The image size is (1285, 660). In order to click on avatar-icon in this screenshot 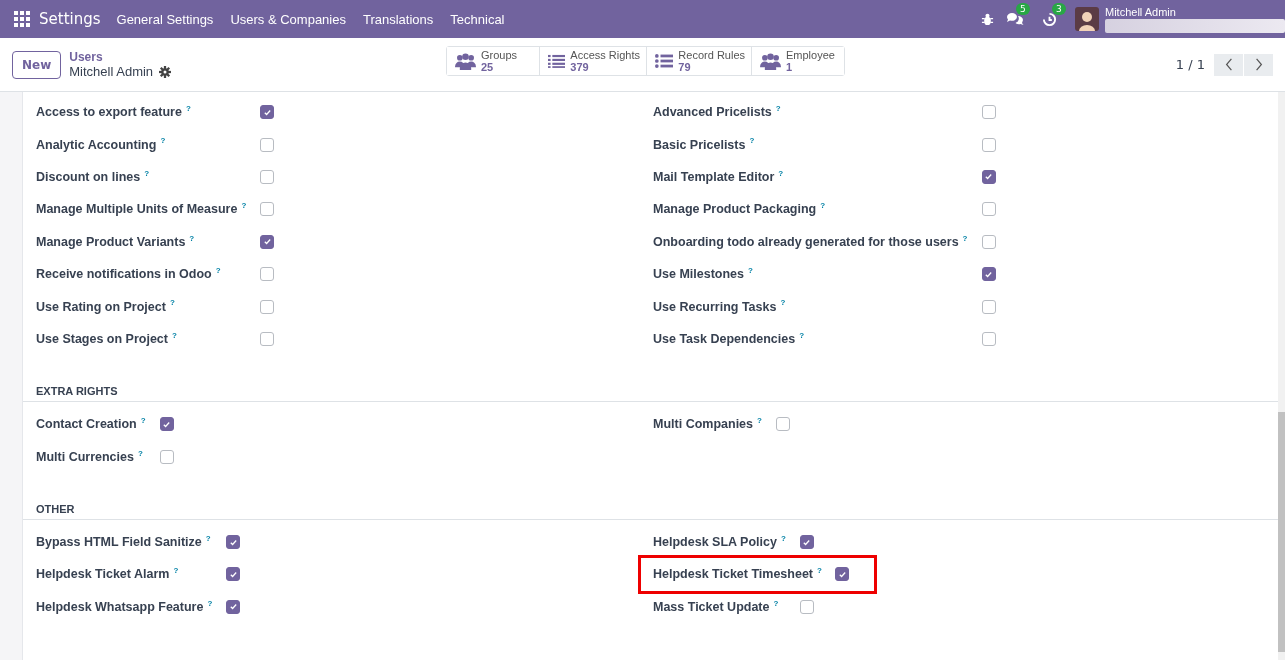, I will do `click(1087, 19)`.